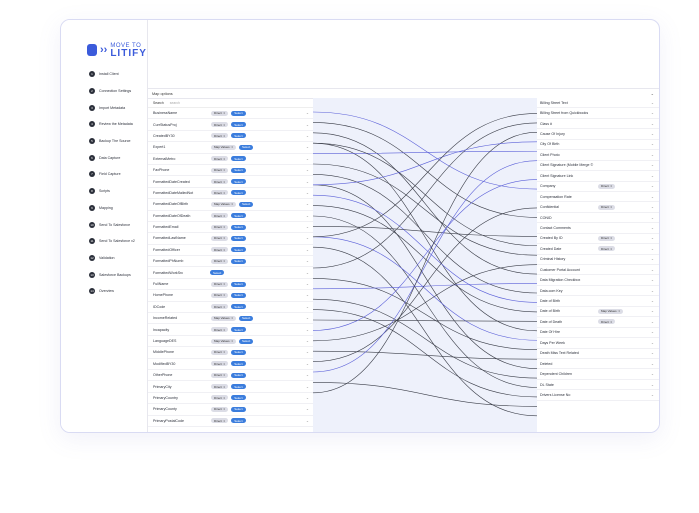 This screenshot has height=513, width=699. What do you see at coordinates (118, 258) in the screenshot?
I see `step-item: 12 Validation` at bounding box center [118, 258].